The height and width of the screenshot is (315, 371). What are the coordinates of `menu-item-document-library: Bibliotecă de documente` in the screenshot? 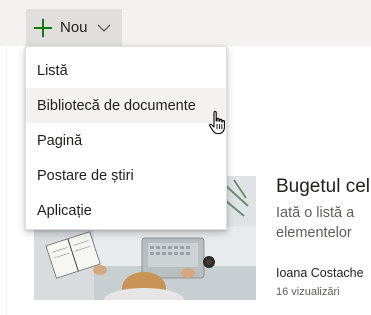 It's located at (126, 105).